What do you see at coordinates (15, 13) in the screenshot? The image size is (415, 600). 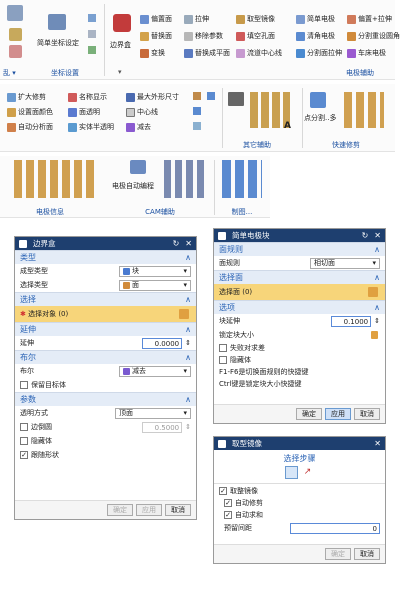 I see `axis-icon` at bounding box center [15, 13].